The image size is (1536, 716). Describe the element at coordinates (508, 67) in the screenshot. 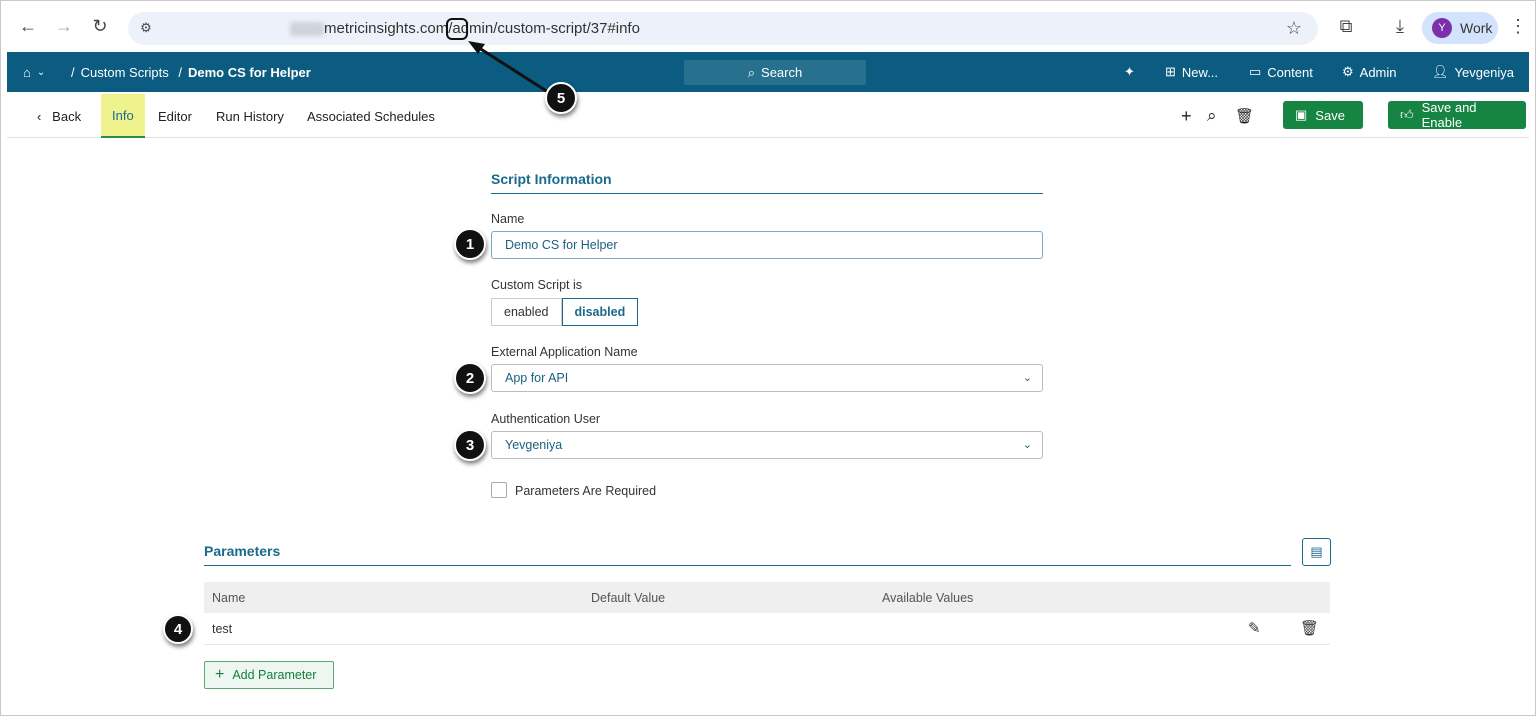

I see `callout-arrow` at that location.